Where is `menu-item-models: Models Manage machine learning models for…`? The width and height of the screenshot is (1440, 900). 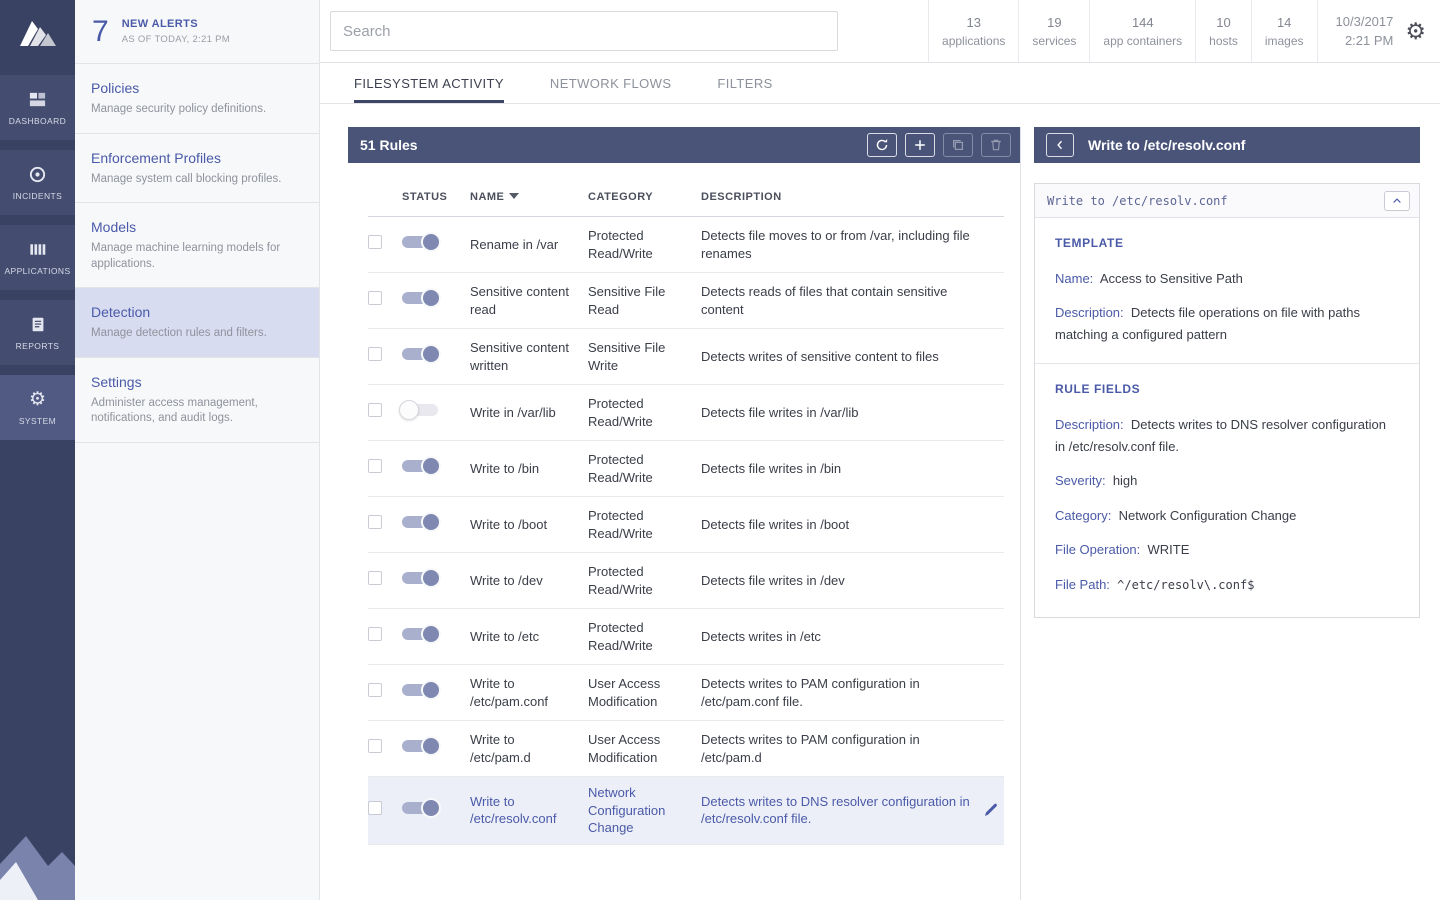
menu-item-models: Models Manage machine learning models for… is located at coordinates (197, 246).